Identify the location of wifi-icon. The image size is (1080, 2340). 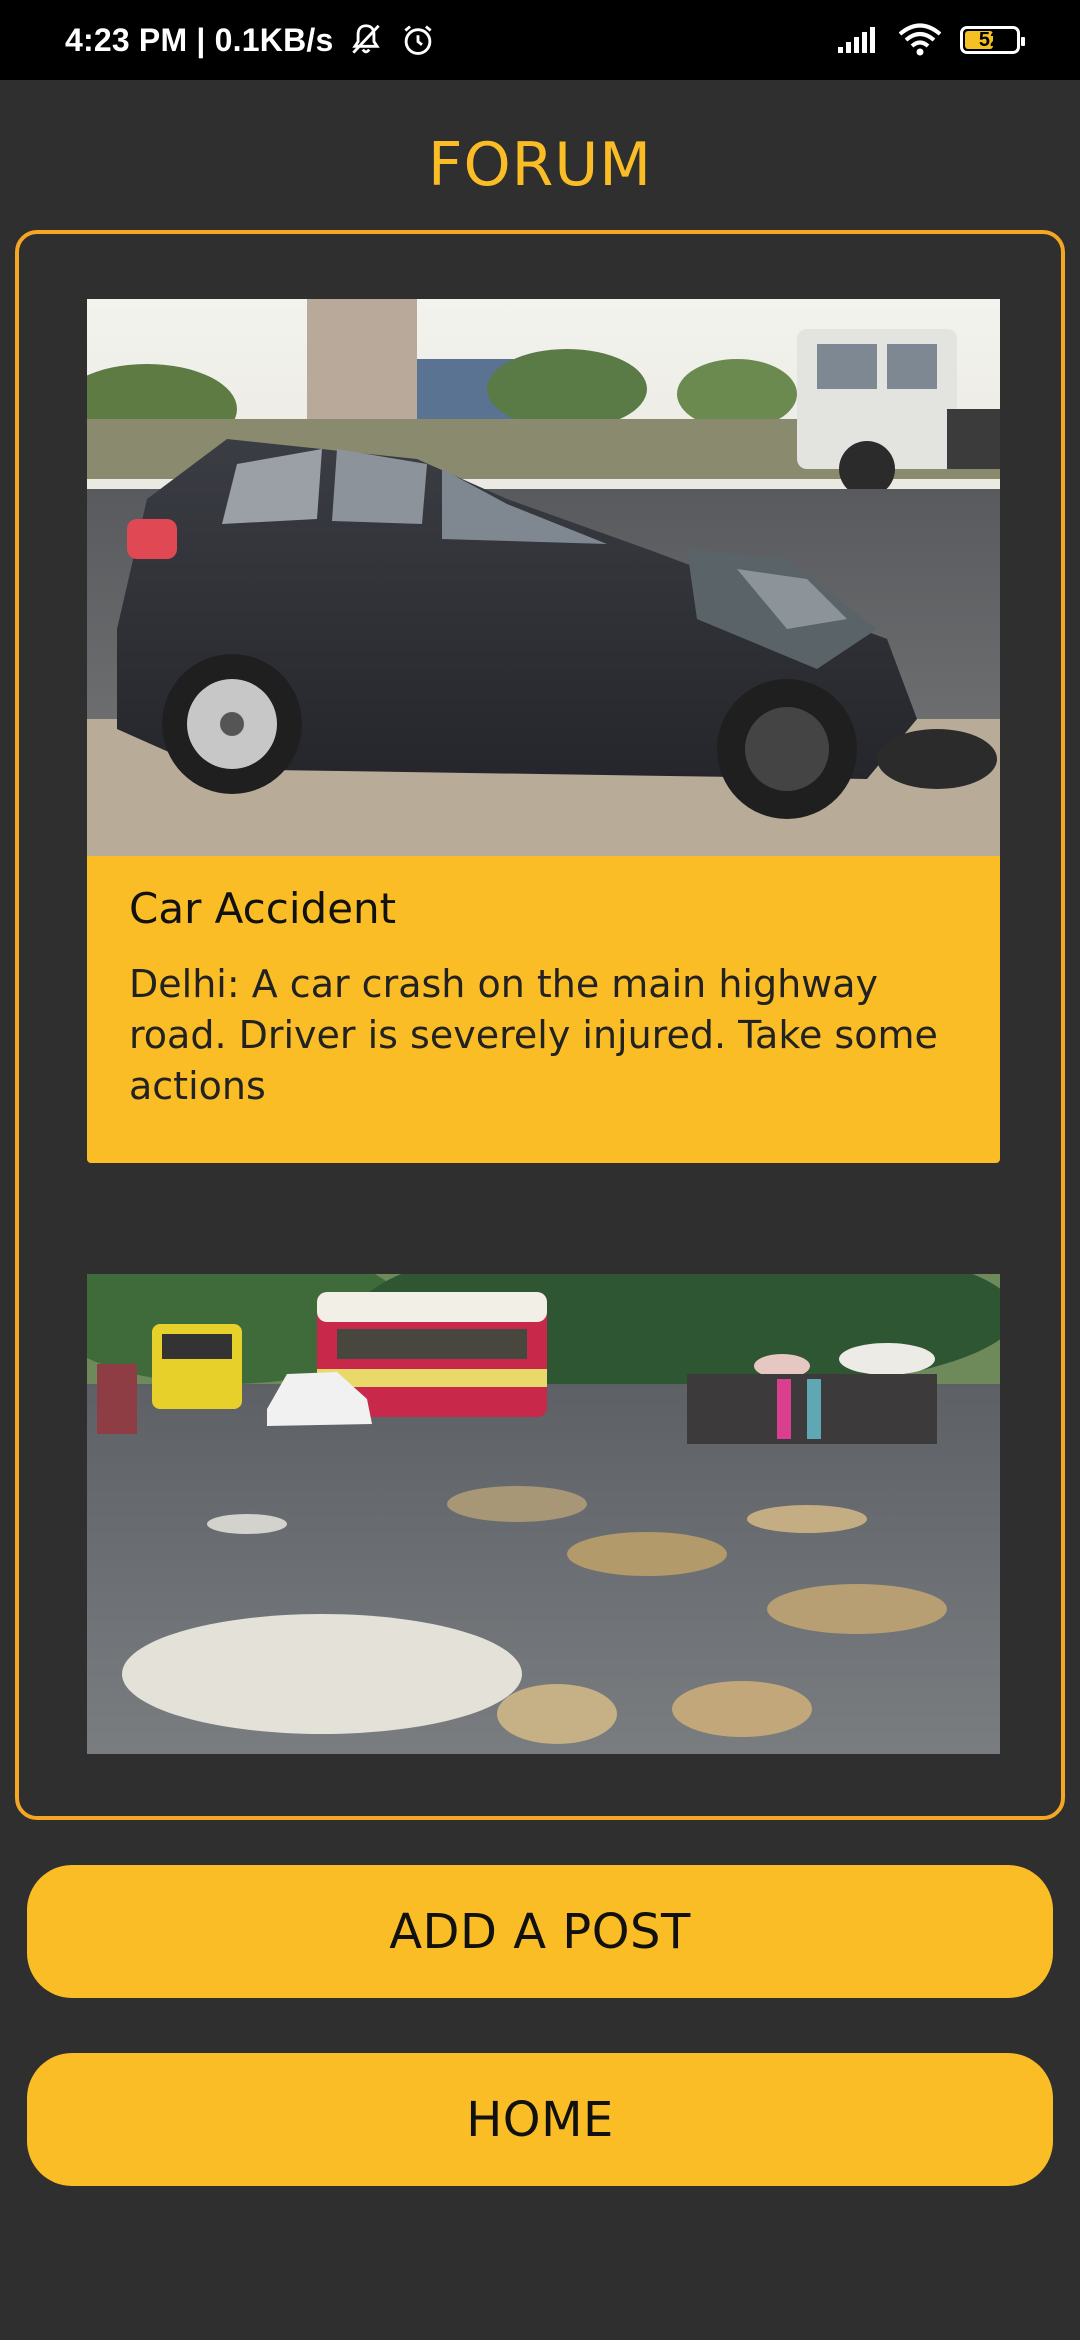
(920, 40).